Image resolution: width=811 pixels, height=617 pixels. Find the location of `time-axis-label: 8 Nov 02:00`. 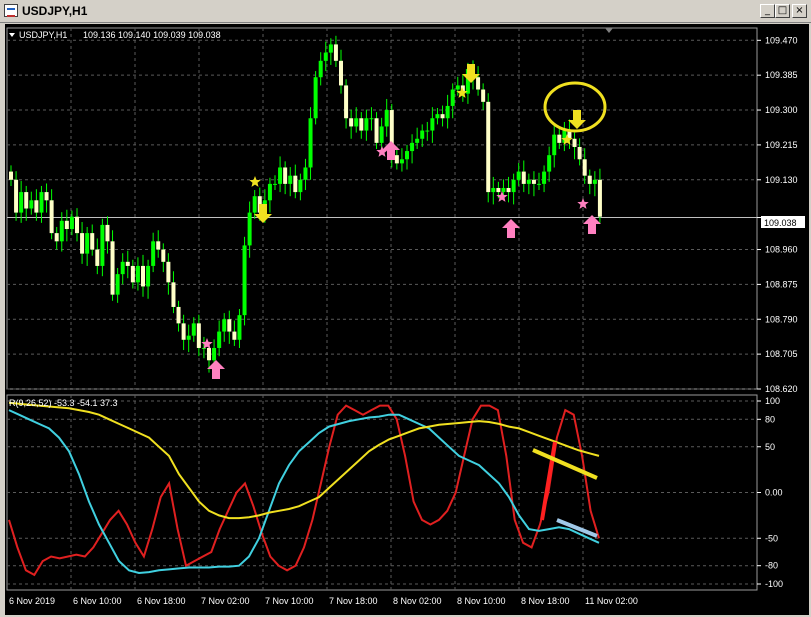

time-axis-label: 8 Nov 02:00 is located at coordinates (417, 601).